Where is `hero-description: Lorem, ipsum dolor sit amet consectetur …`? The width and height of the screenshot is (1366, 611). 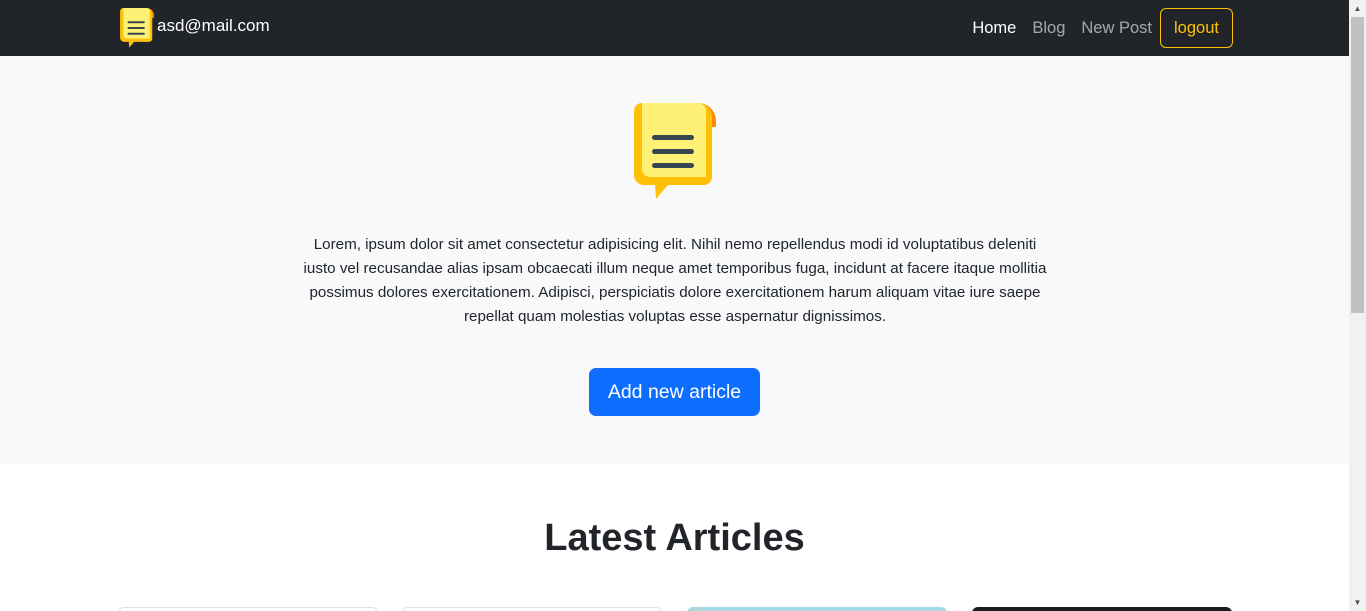 hero-description: Lorem, ipsum dolor sit amet consectetur … is located at coordinates (675, 280).